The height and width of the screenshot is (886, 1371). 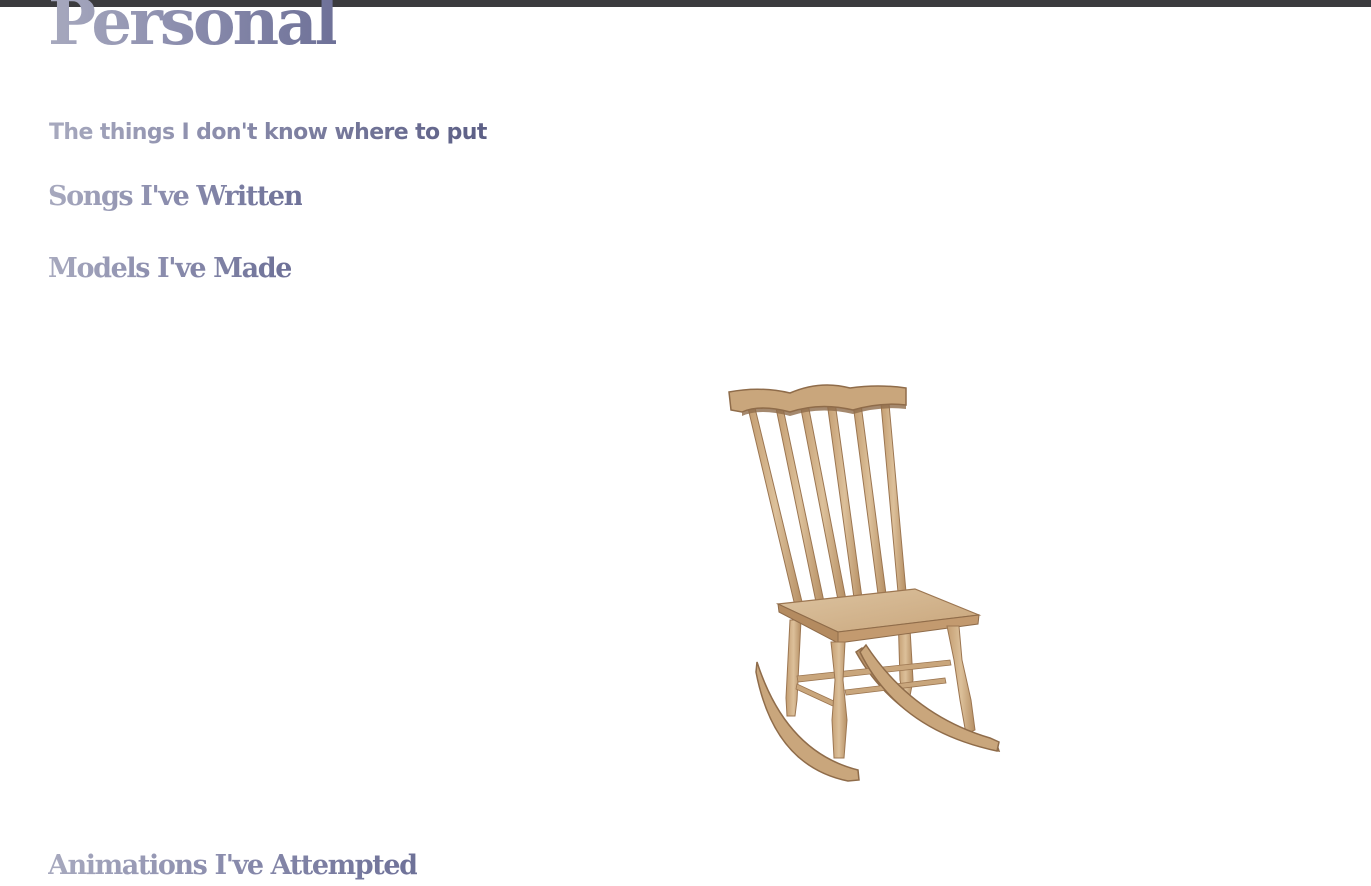 What do you see at coordinates (929, 697) in the screenshot?
I see `chair-rocker-front-right` at bounding box center [929, 697].